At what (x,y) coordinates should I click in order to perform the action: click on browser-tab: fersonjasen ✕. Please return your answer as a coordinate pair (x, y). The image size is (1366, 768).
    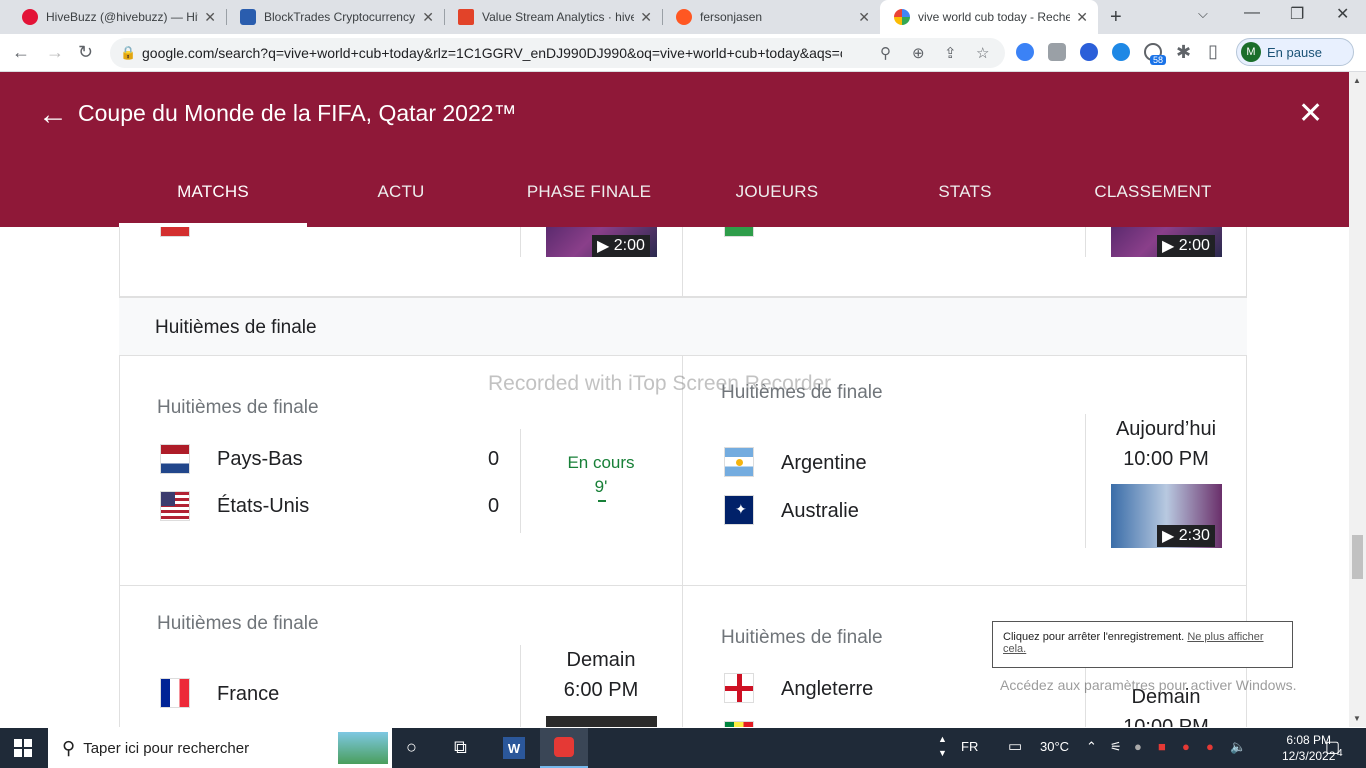
    Looking at the image, I should click on (771, 17).